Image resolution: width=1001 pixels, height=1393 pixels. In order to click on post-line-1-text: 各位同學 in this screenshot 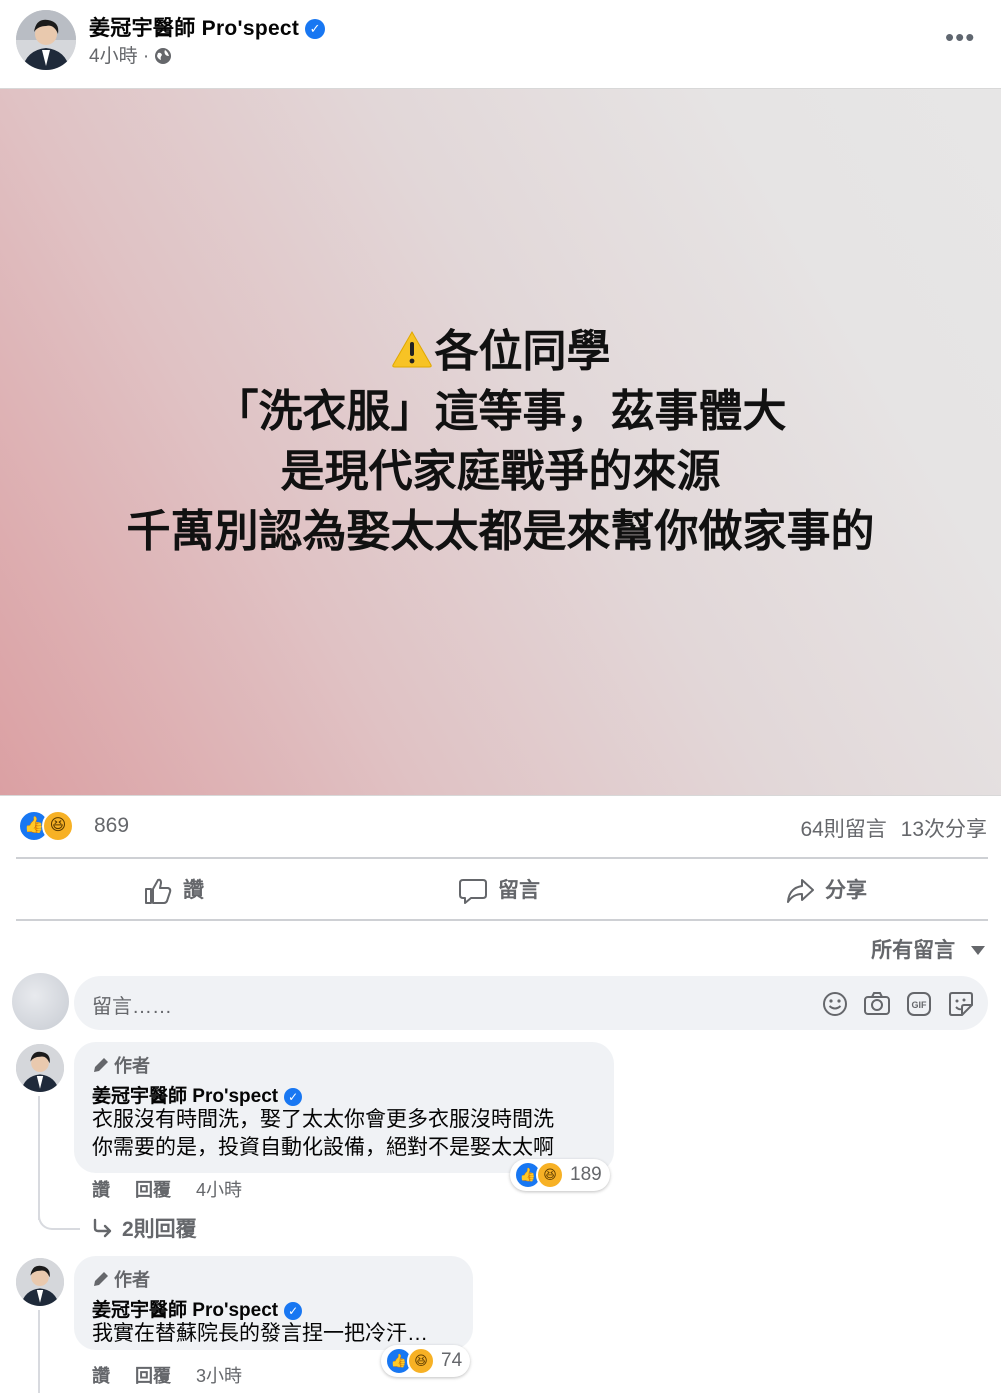, I will do `click(522, 351)`.